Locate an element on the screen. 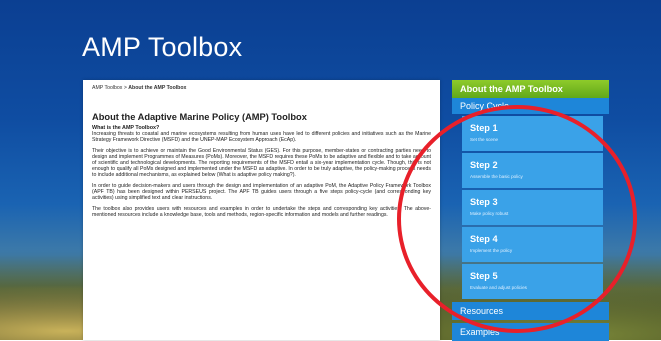 This screenshot has width=661, height=341. nav-examples: Examples is located at coordinates (530, 332).